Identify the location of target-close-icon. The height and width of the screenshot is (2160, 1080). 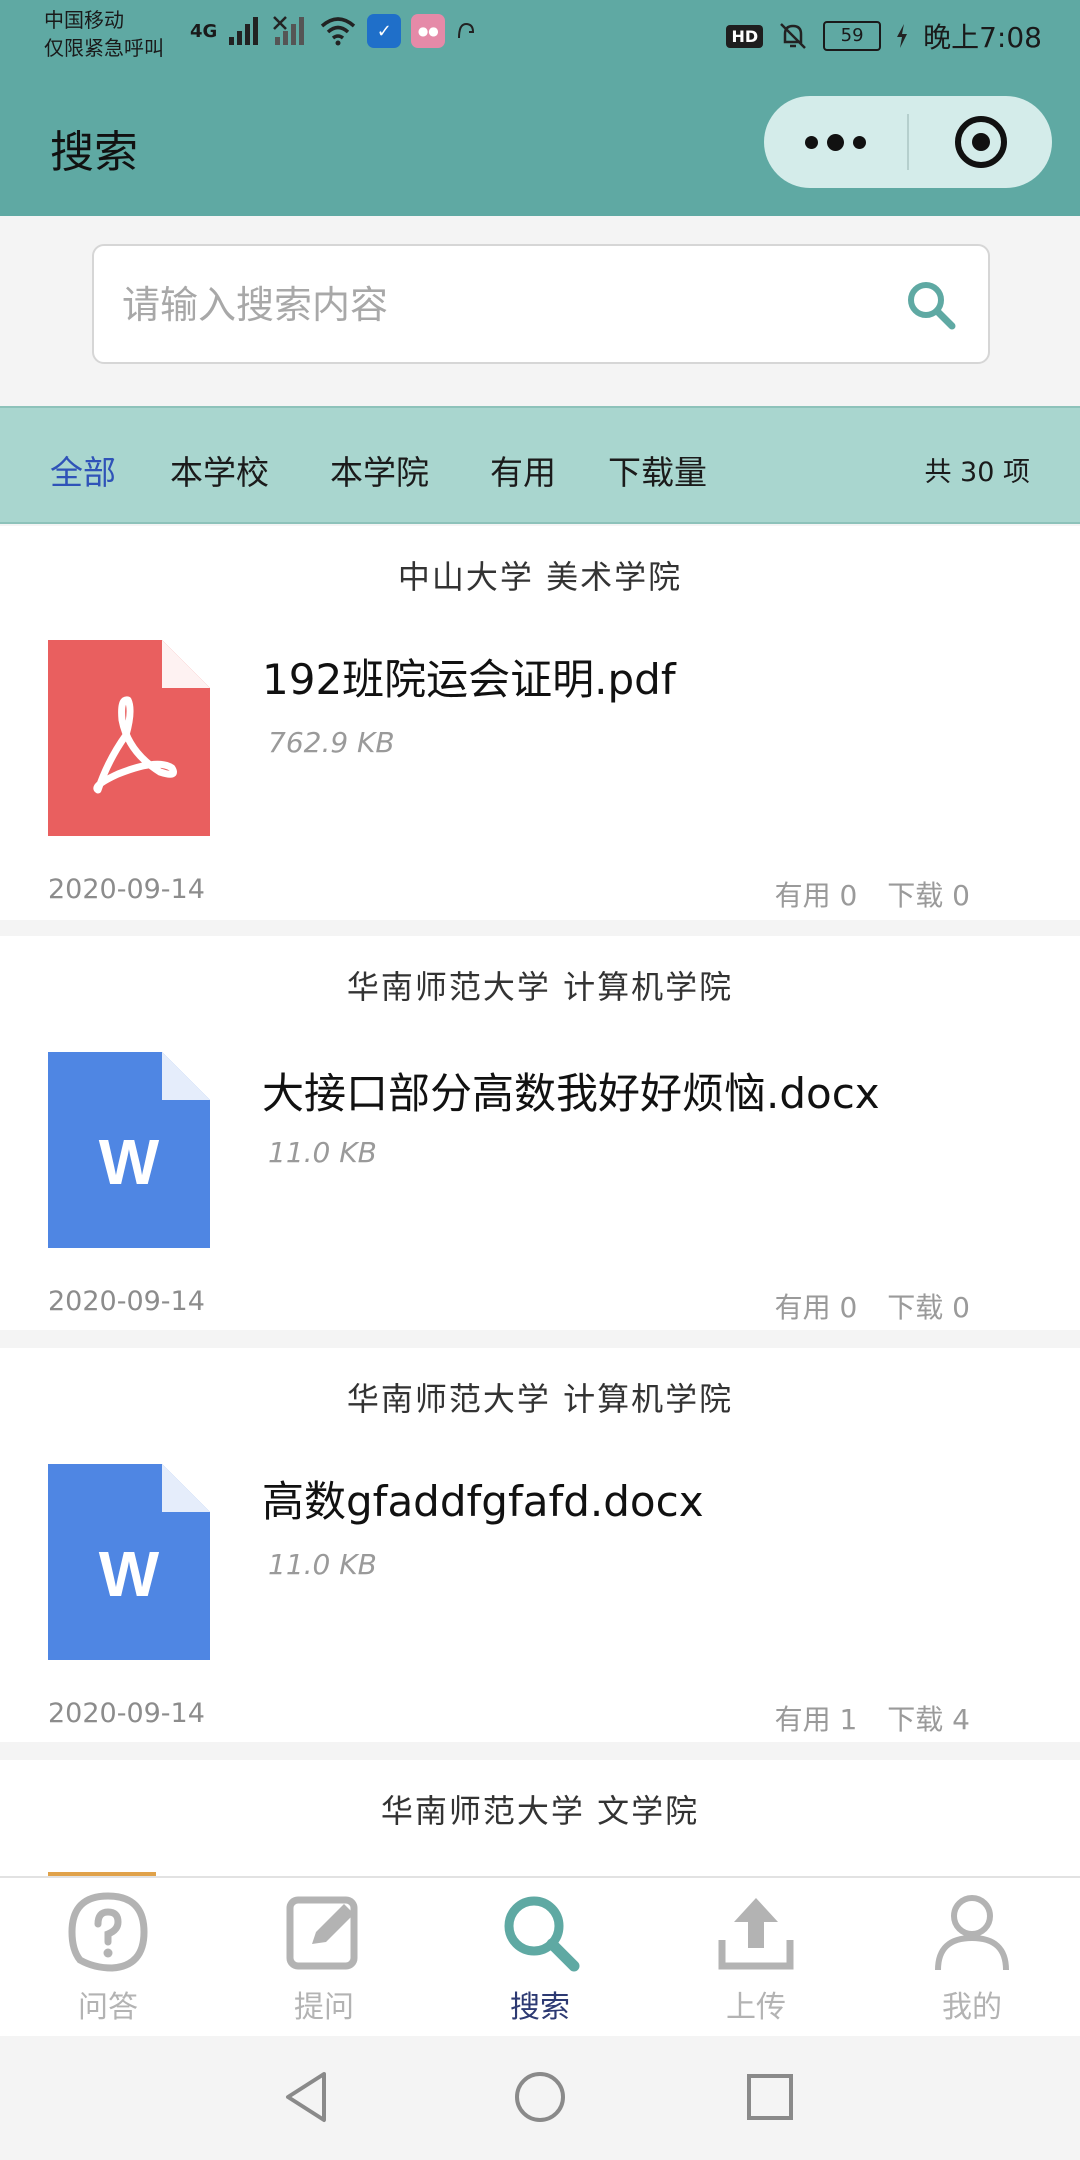
(980, 142).